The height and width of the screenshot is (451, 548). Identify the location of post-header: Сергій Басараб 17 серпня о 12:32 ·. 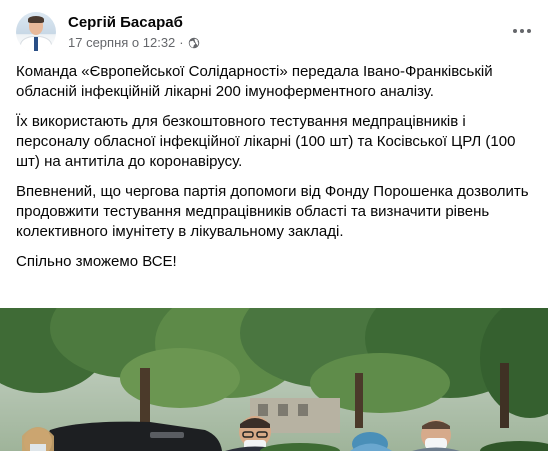
(108, 32).